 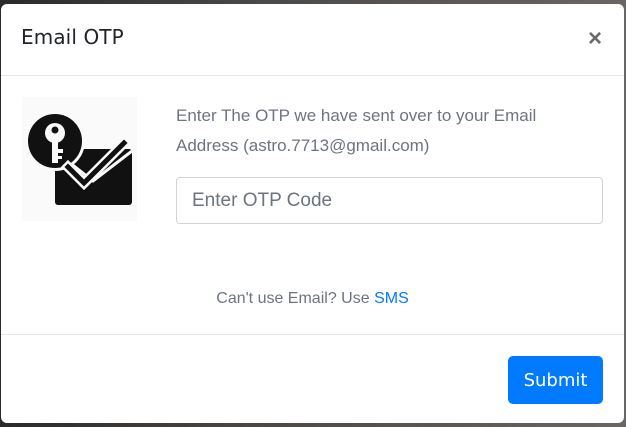 What do you see at coordinates (555, 380) in the screenshot?
I see `submit-button: Submit` at bounding box center [555, 380].